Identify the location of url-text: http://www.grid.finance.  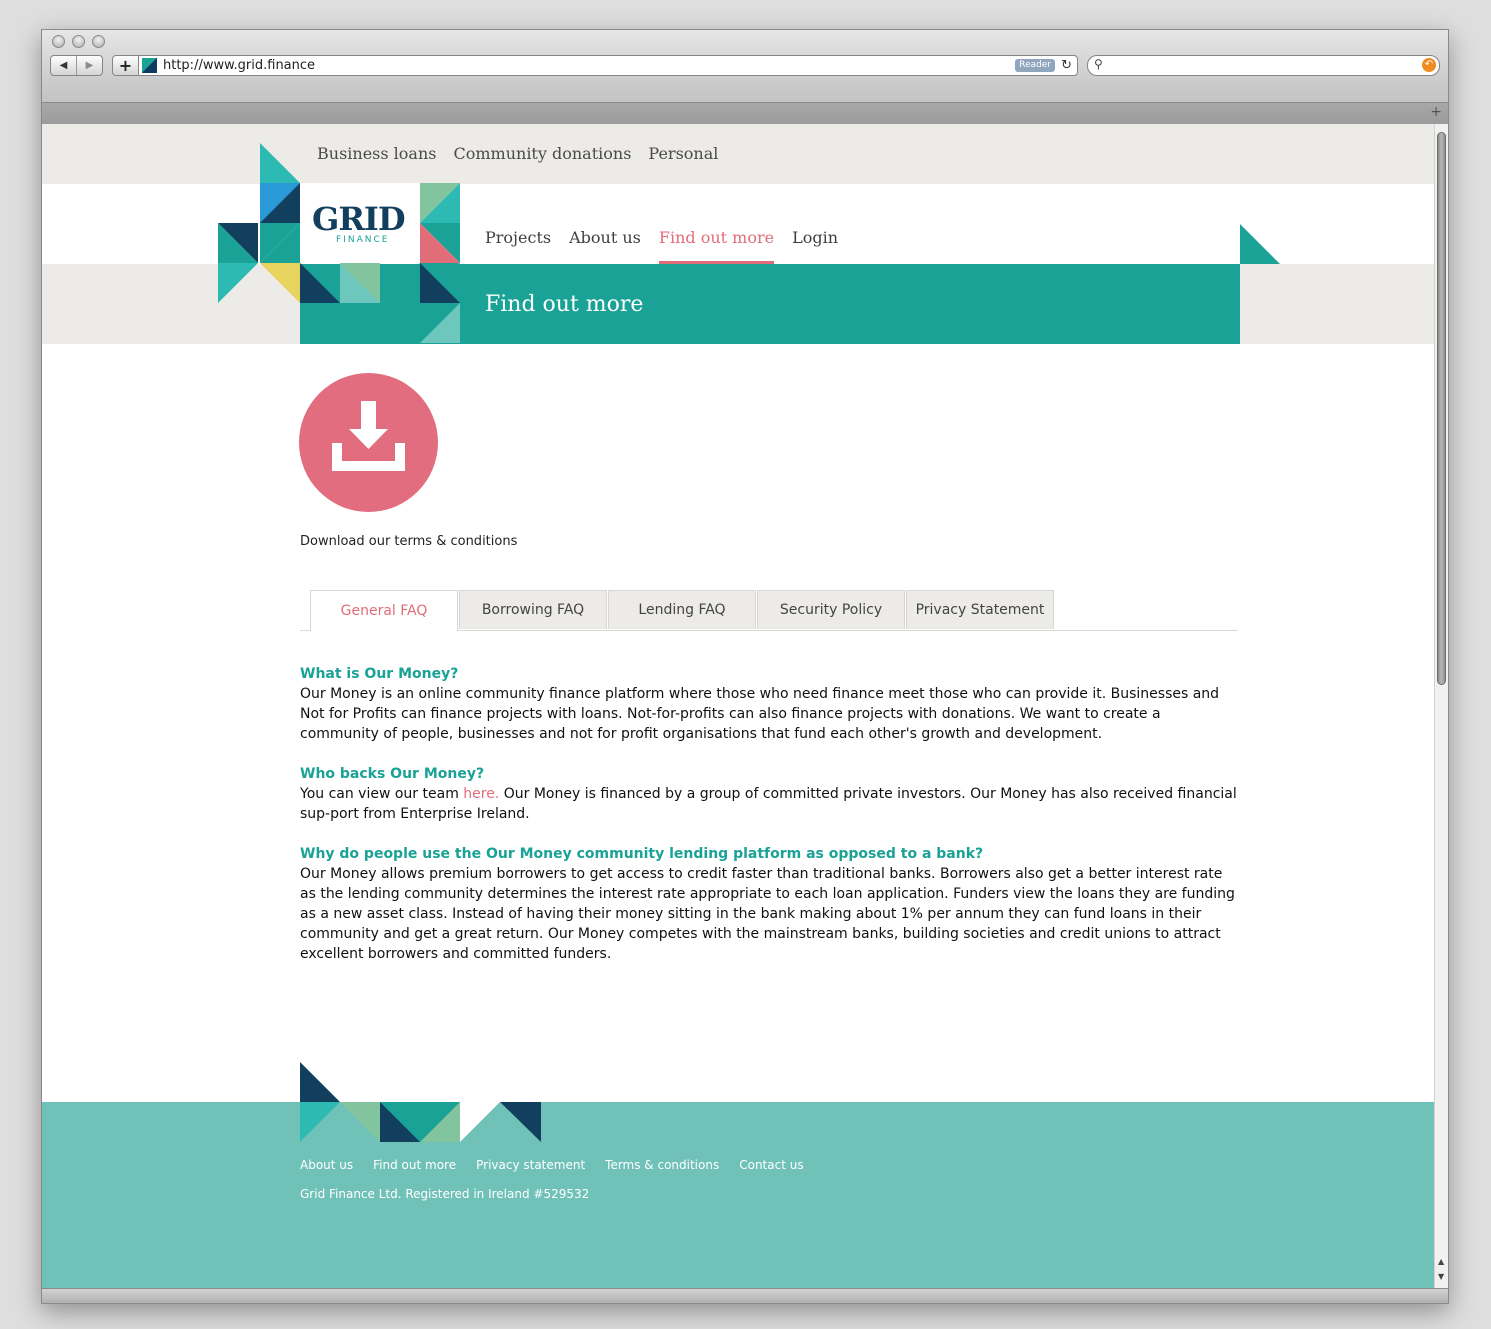
(239, 65).